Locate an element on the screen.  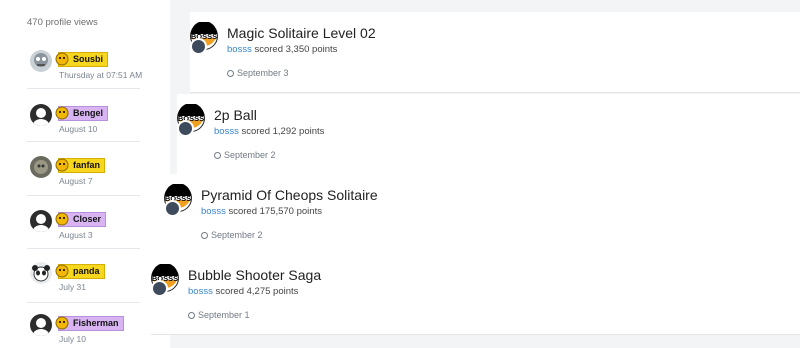
activity-date: September 3 is located at coordinates (258, 73).